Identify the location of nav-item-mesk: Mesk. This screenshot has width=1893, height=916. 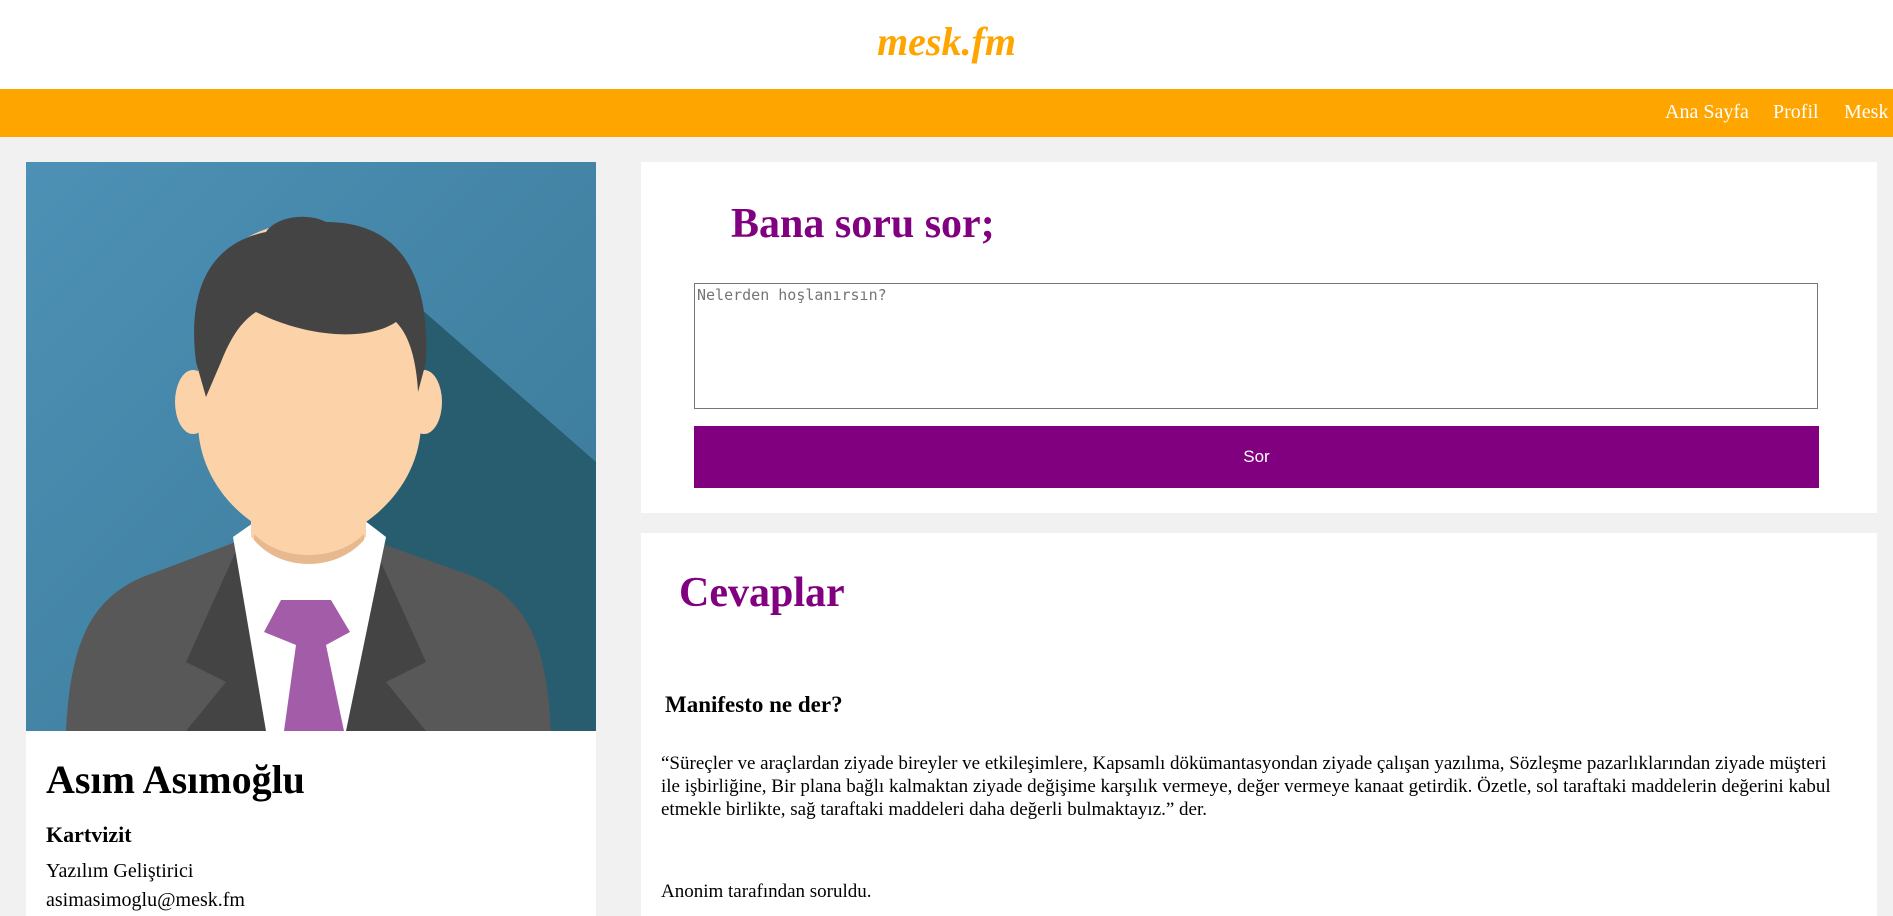
(1866, 112).